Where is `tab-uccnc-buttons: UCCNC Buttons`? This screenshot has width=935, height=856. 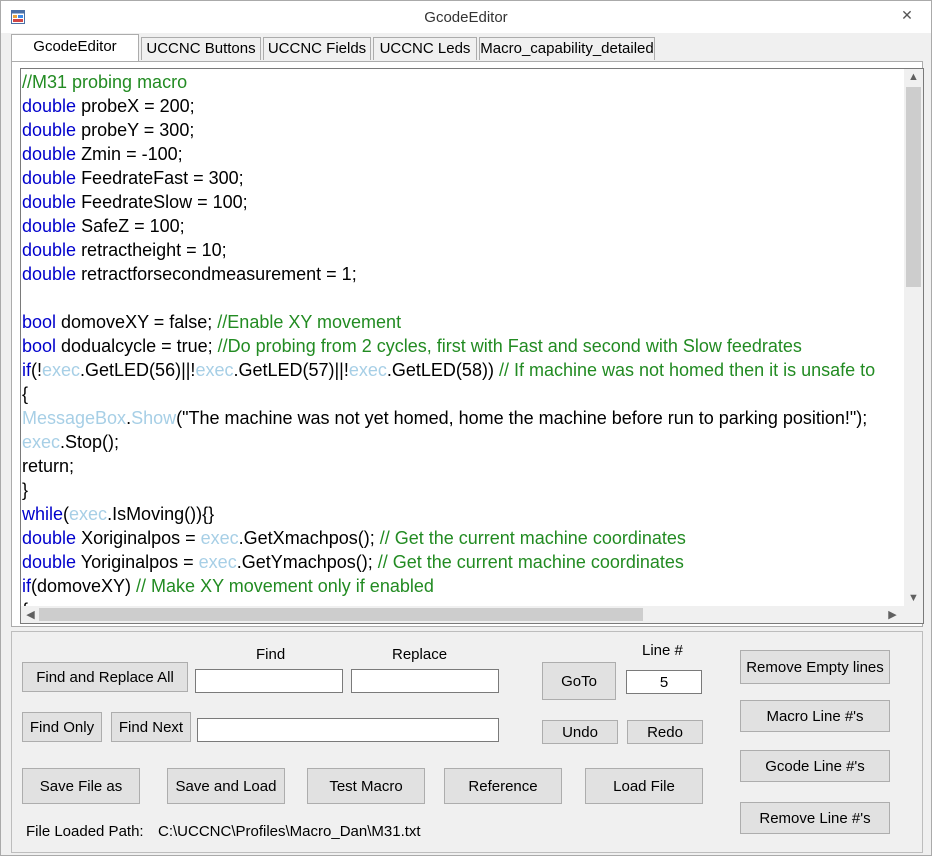 tab-uccnc-buttons: UCCNC Buttons is located at coordinates (201, 48).